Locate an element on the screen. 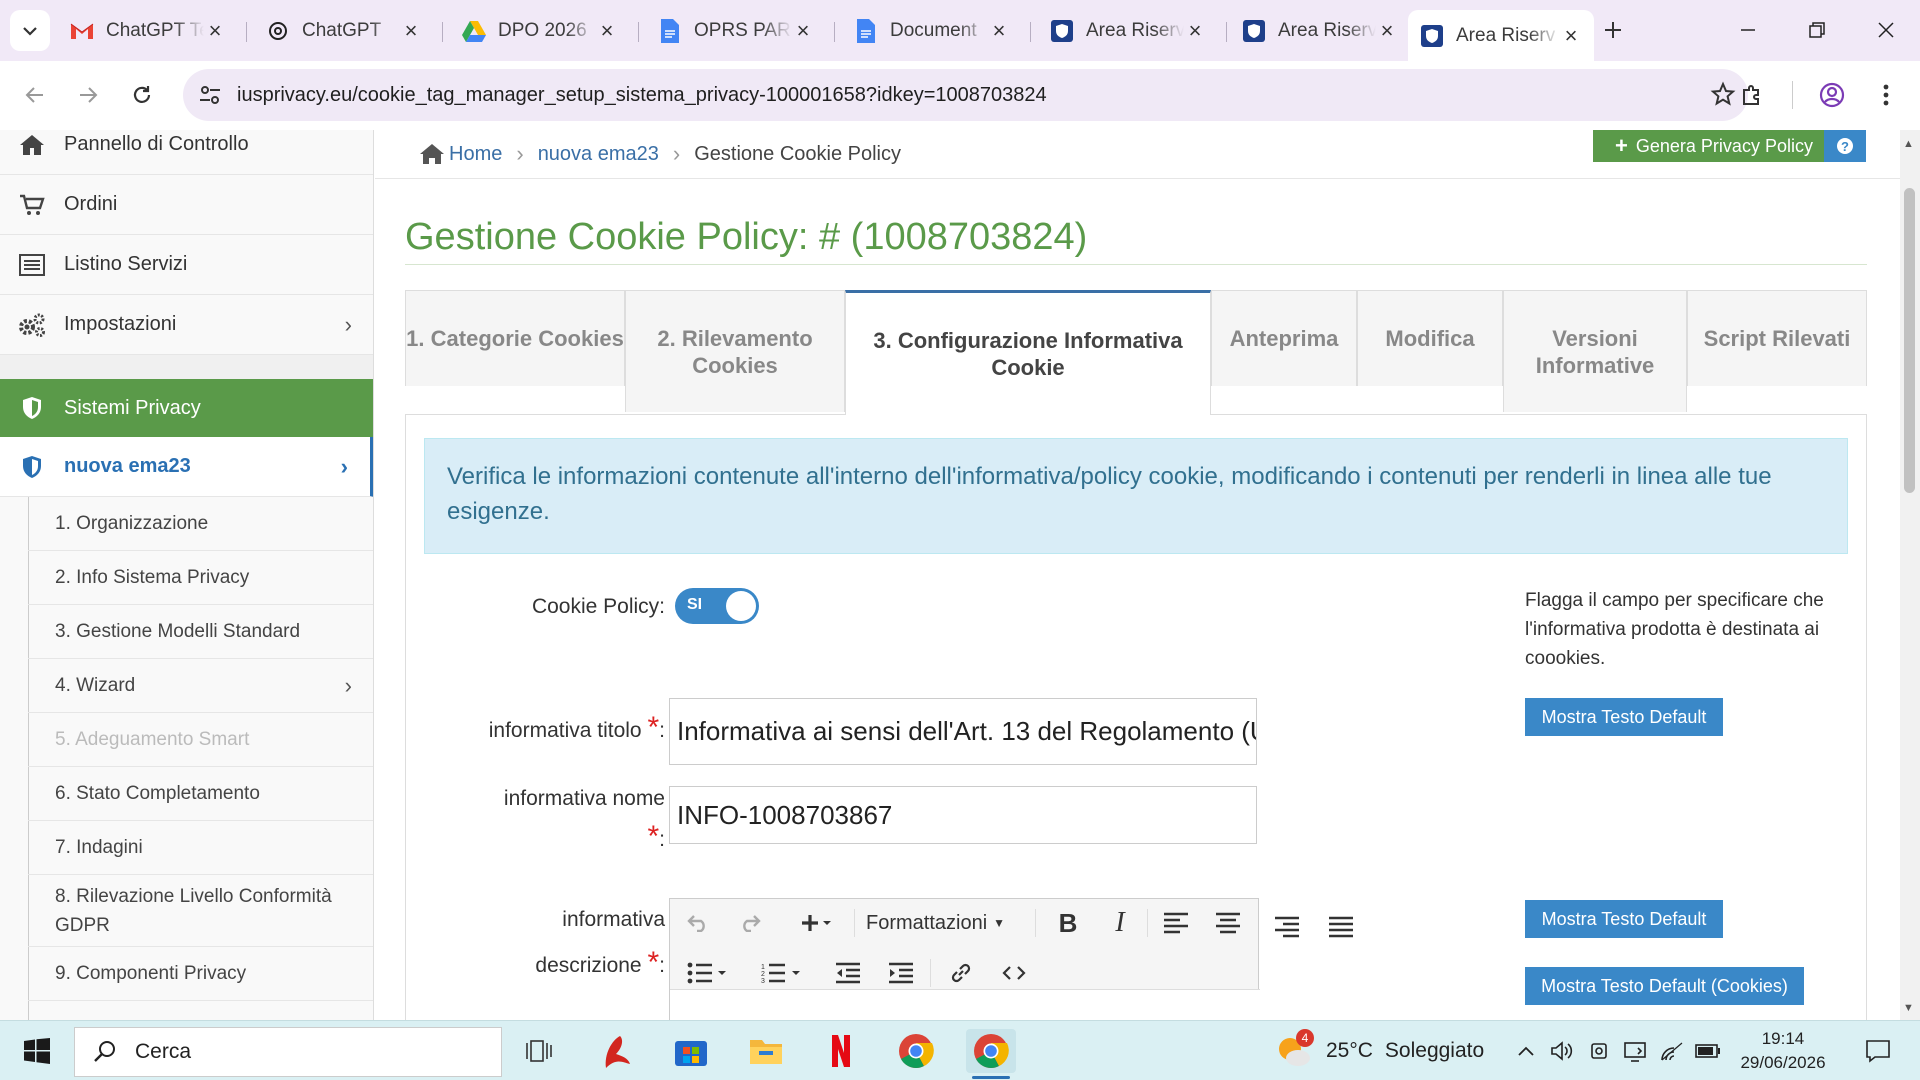 The height and width of the screenshot is (1080, 1920). extensions-button is located at coordinates (1752, 95).